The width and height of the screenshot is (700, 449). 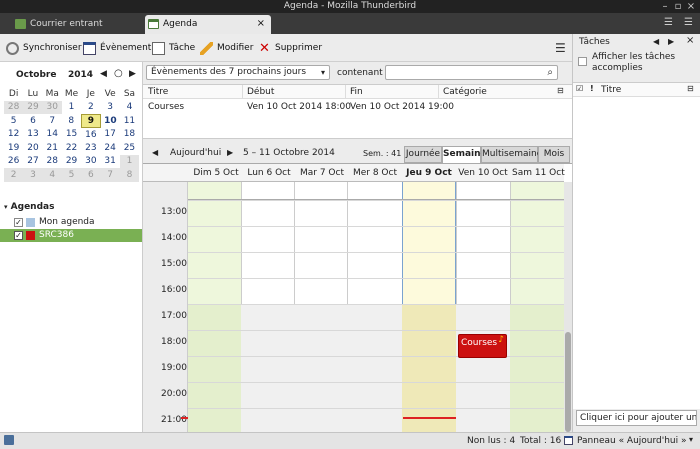 What do you see at coordinates (76, 24) in the screenshot?
I see `tab-mail: Courrier entrant` at bounding box center [76, 24].